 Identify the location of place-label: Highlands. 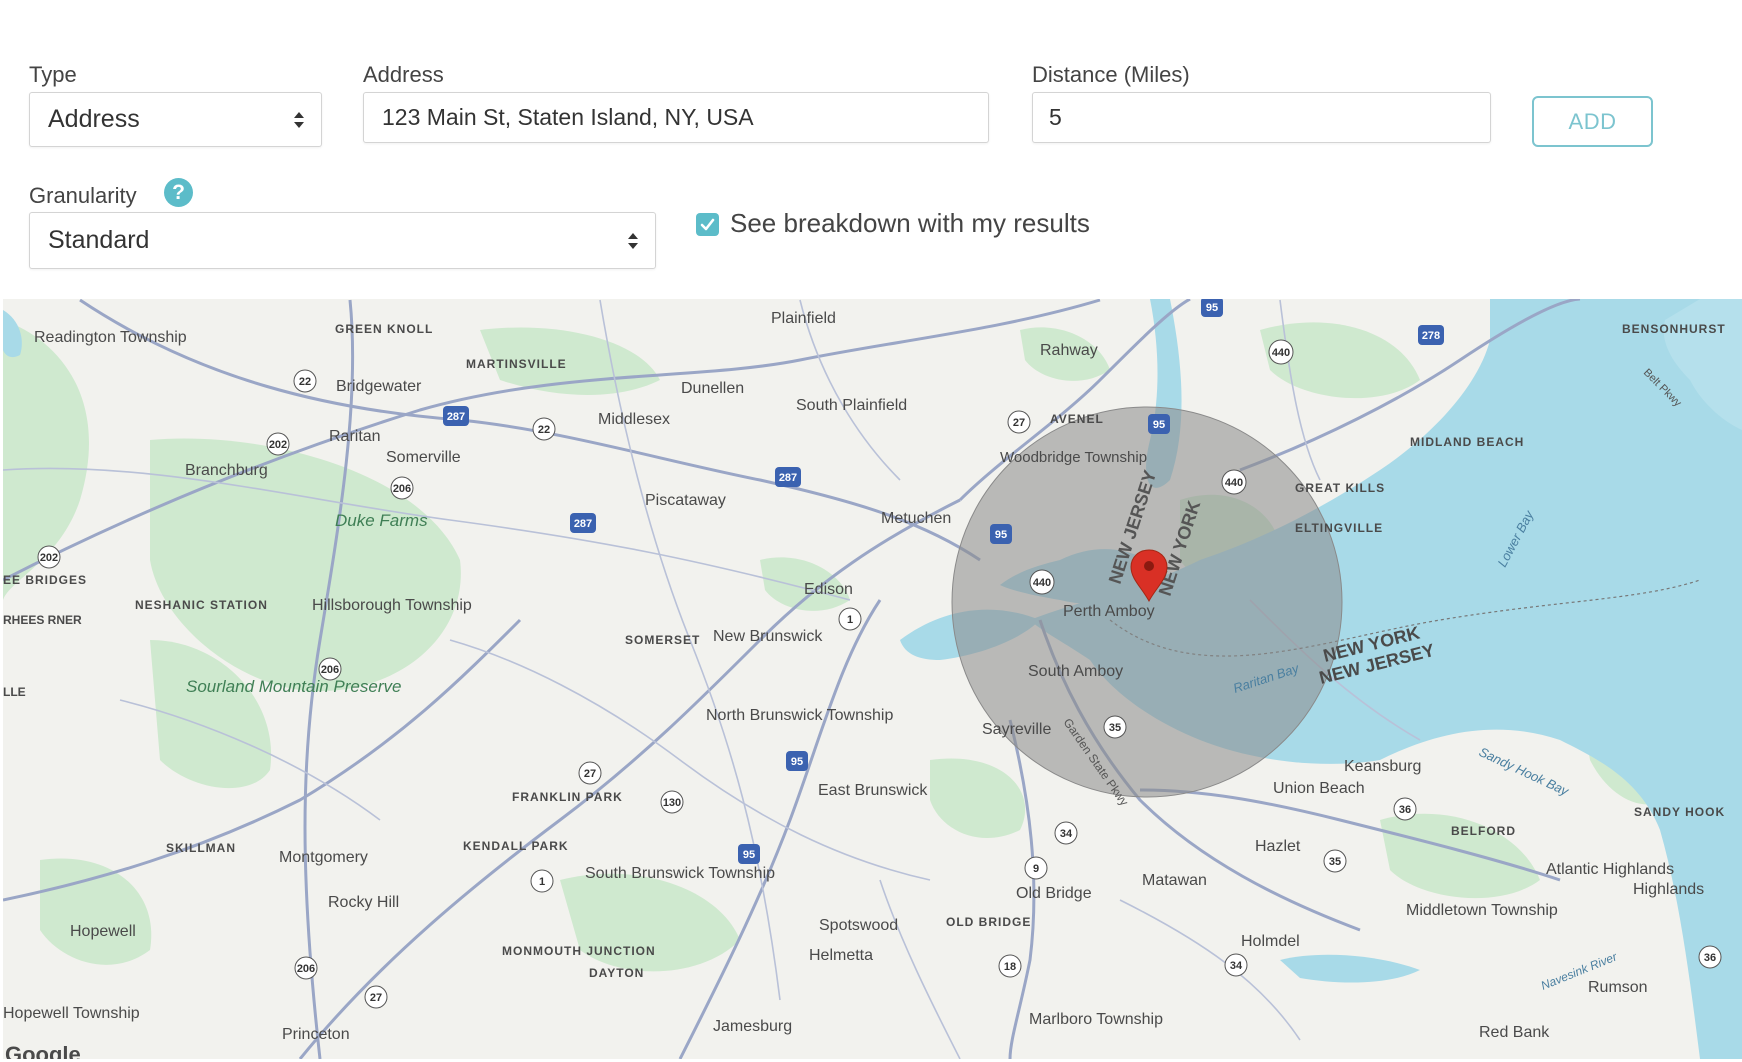
(1668, 889).